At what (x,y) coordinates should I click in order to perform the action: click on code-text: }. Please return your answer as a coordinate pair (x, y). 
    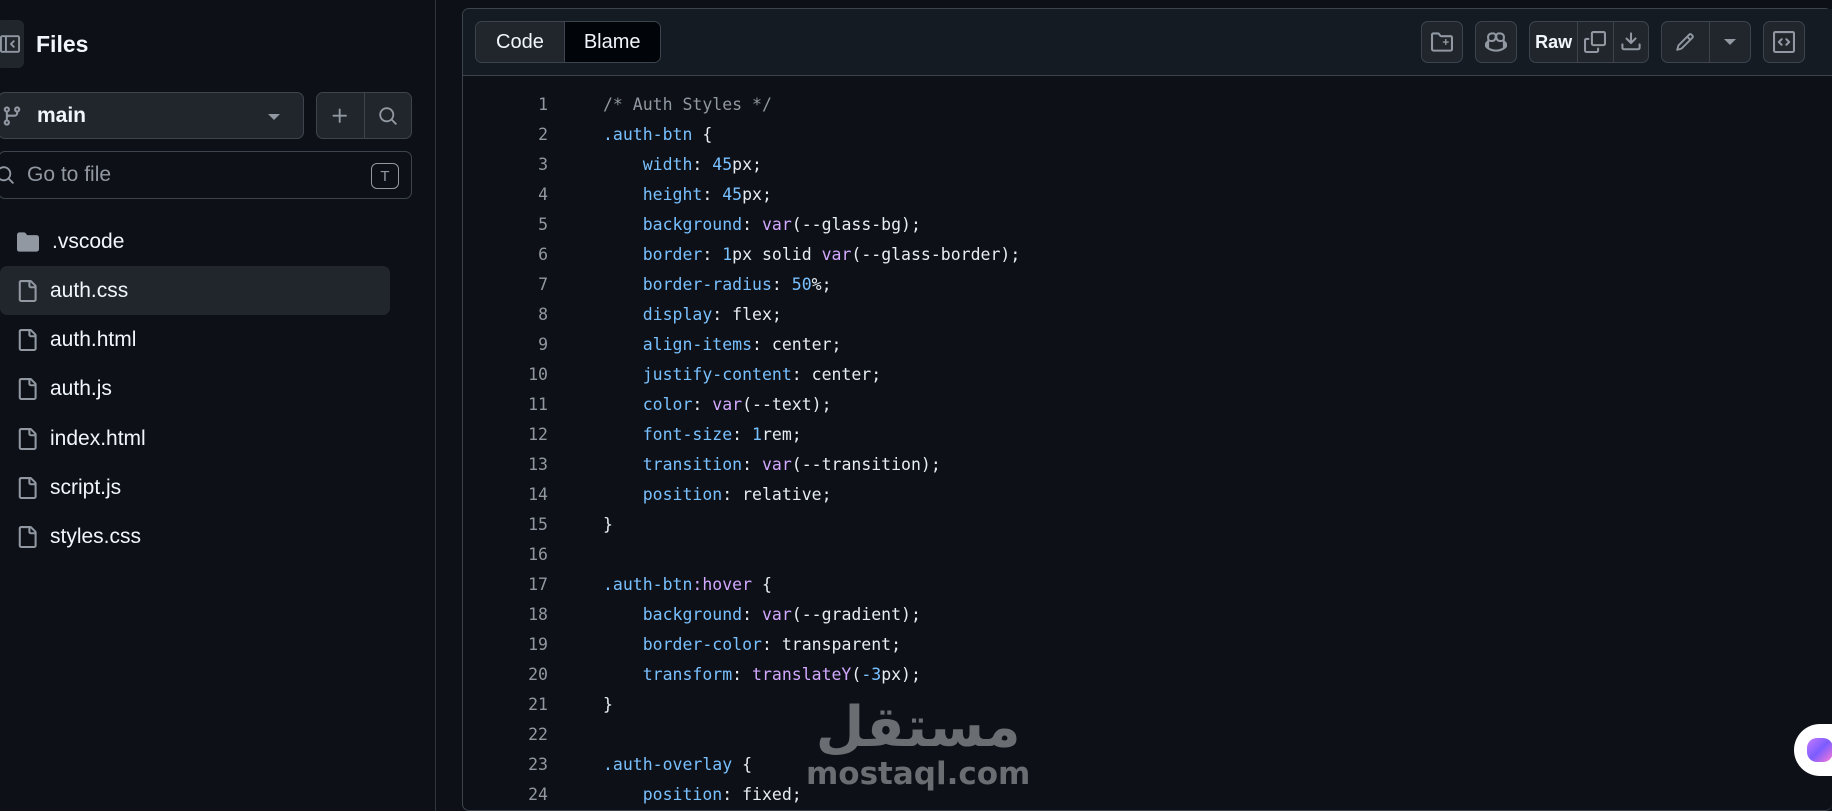
    Looking at the image, I should click on (608, 524).